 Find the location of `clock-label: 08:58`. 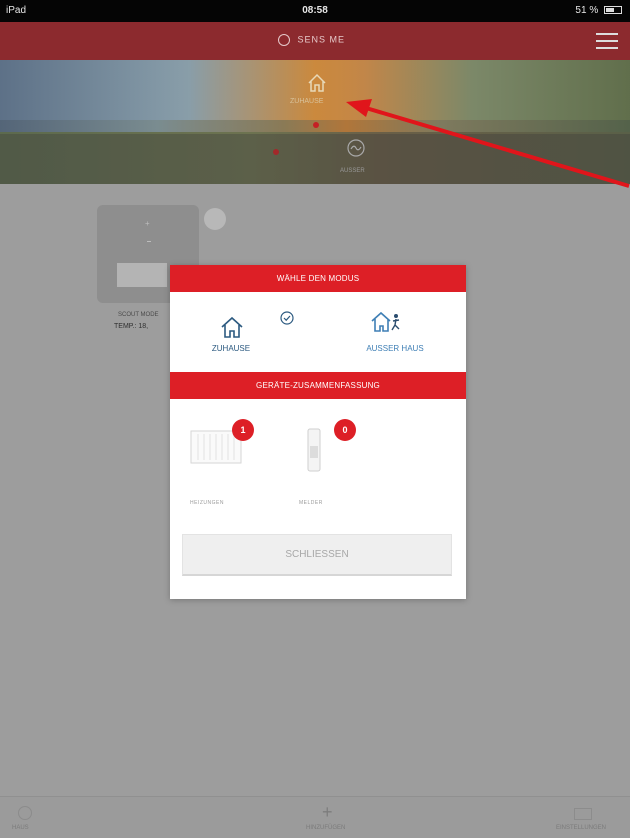

clock-label: 08:58 is located at coordinates (315, 10).